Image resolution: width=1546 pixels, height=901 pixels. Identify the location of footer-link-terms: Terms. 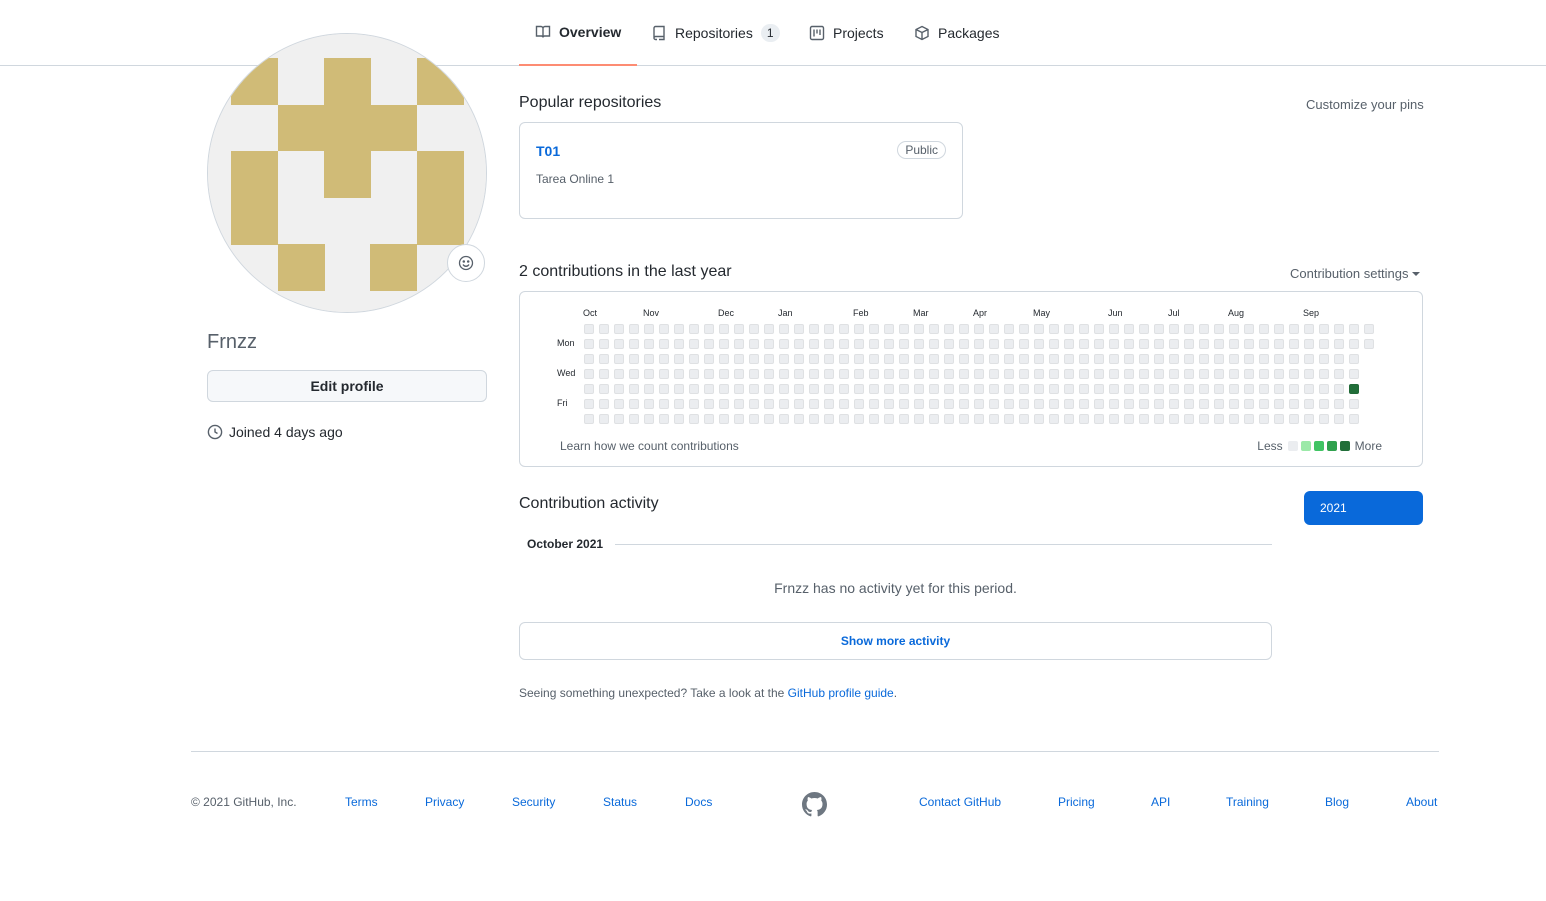
(361, 802).